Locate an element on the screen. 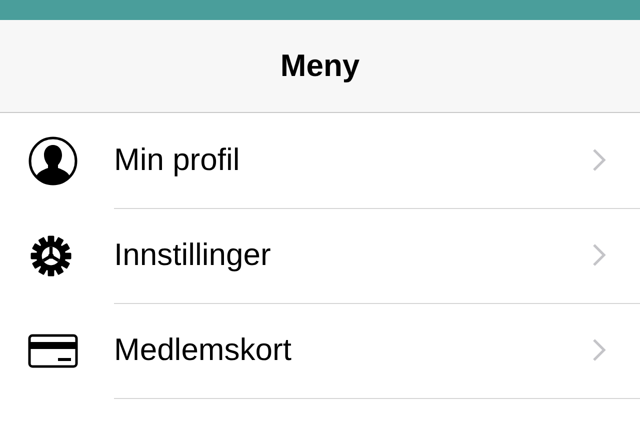 The width and height of the screenshot is (640, 421). profile-icon is located at coordinates (53, 161).